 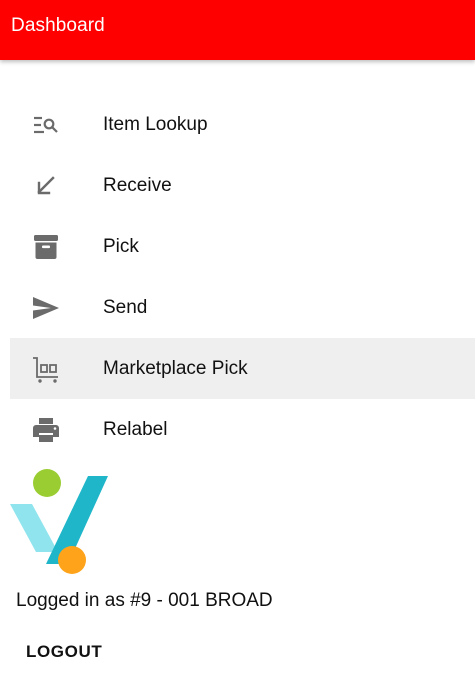 I want to click on printer-icon, so click(x=46, y=430).